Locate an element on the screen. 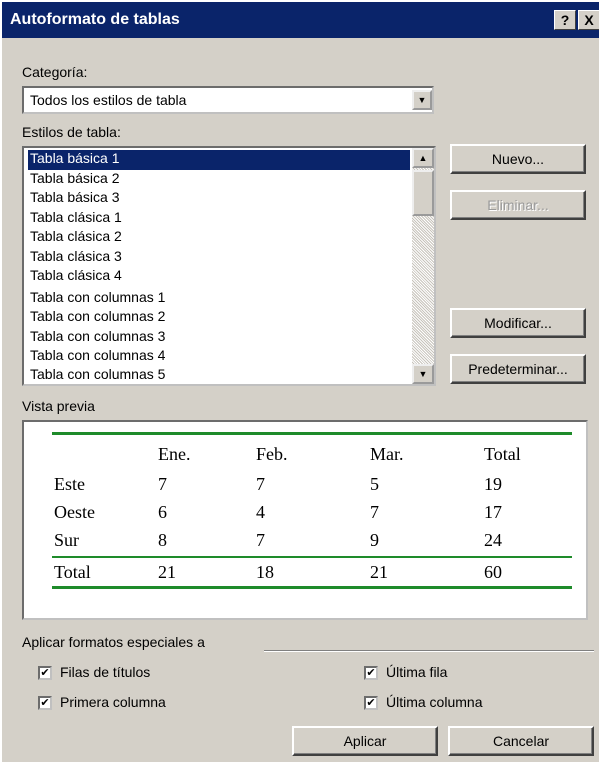  last-column-label: Última columna is located at coordinates (434, 702).